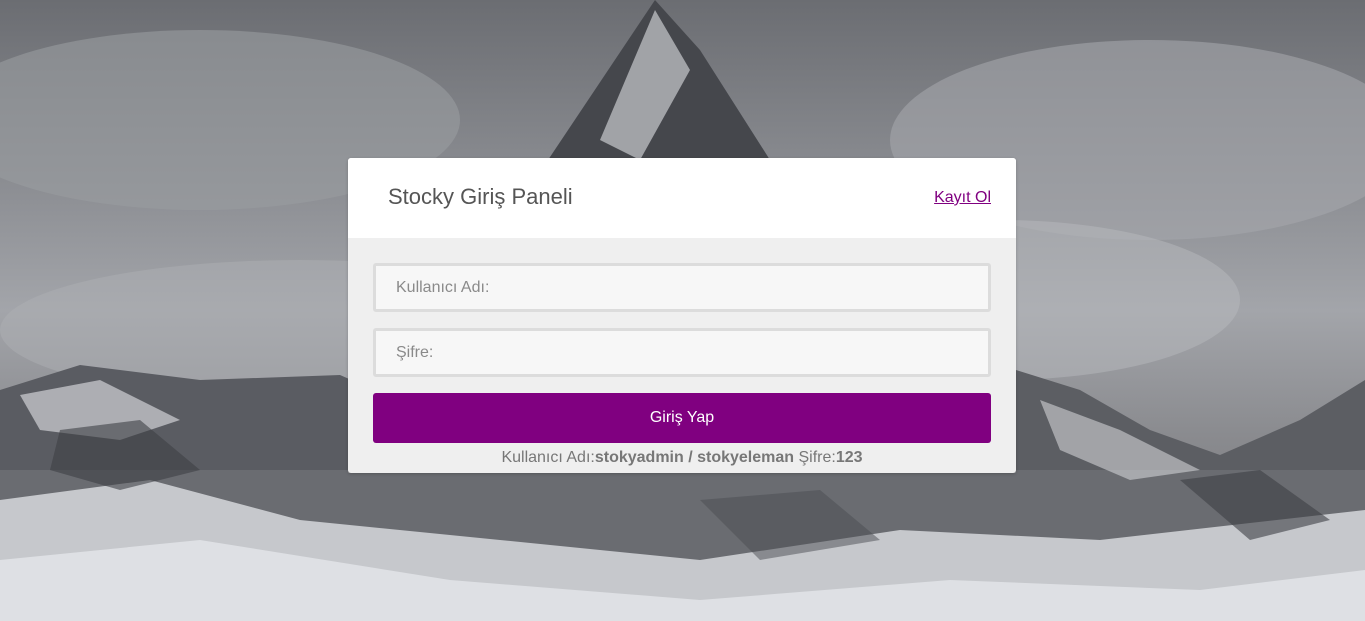 This screenshot has width=1365, height=621. What do you see at coordinates (480, 196) in the screenshot?
I see `panel-title: Stocky Giriş Paneli` at bounding box center [480, 196].